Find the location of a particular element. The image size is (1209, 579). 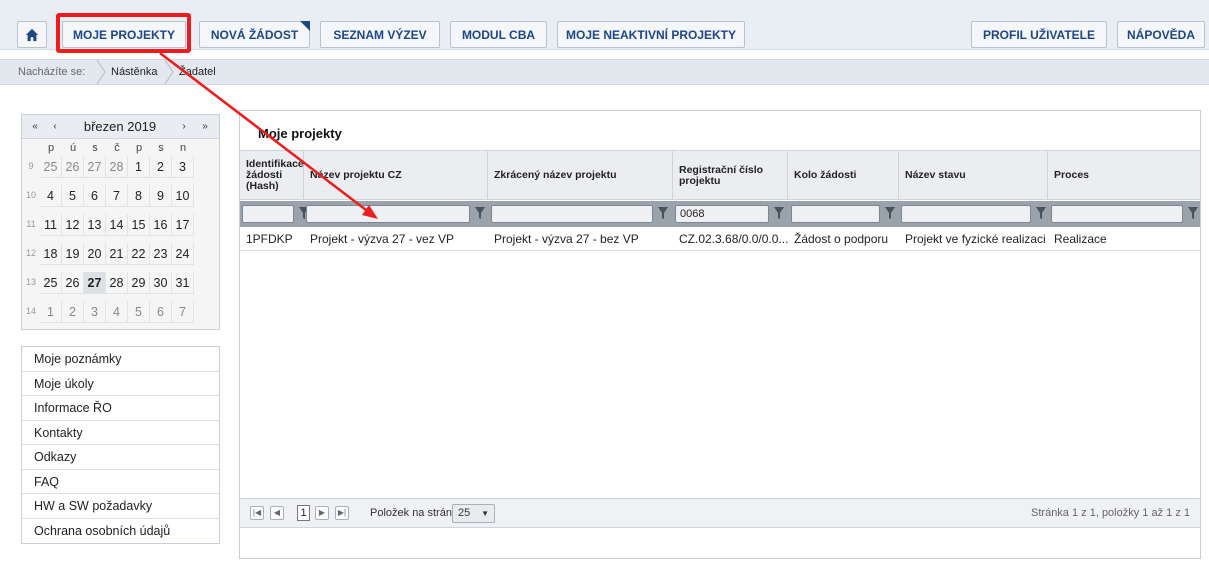

calendar-day: 11 is located at coordinates (51, 225).